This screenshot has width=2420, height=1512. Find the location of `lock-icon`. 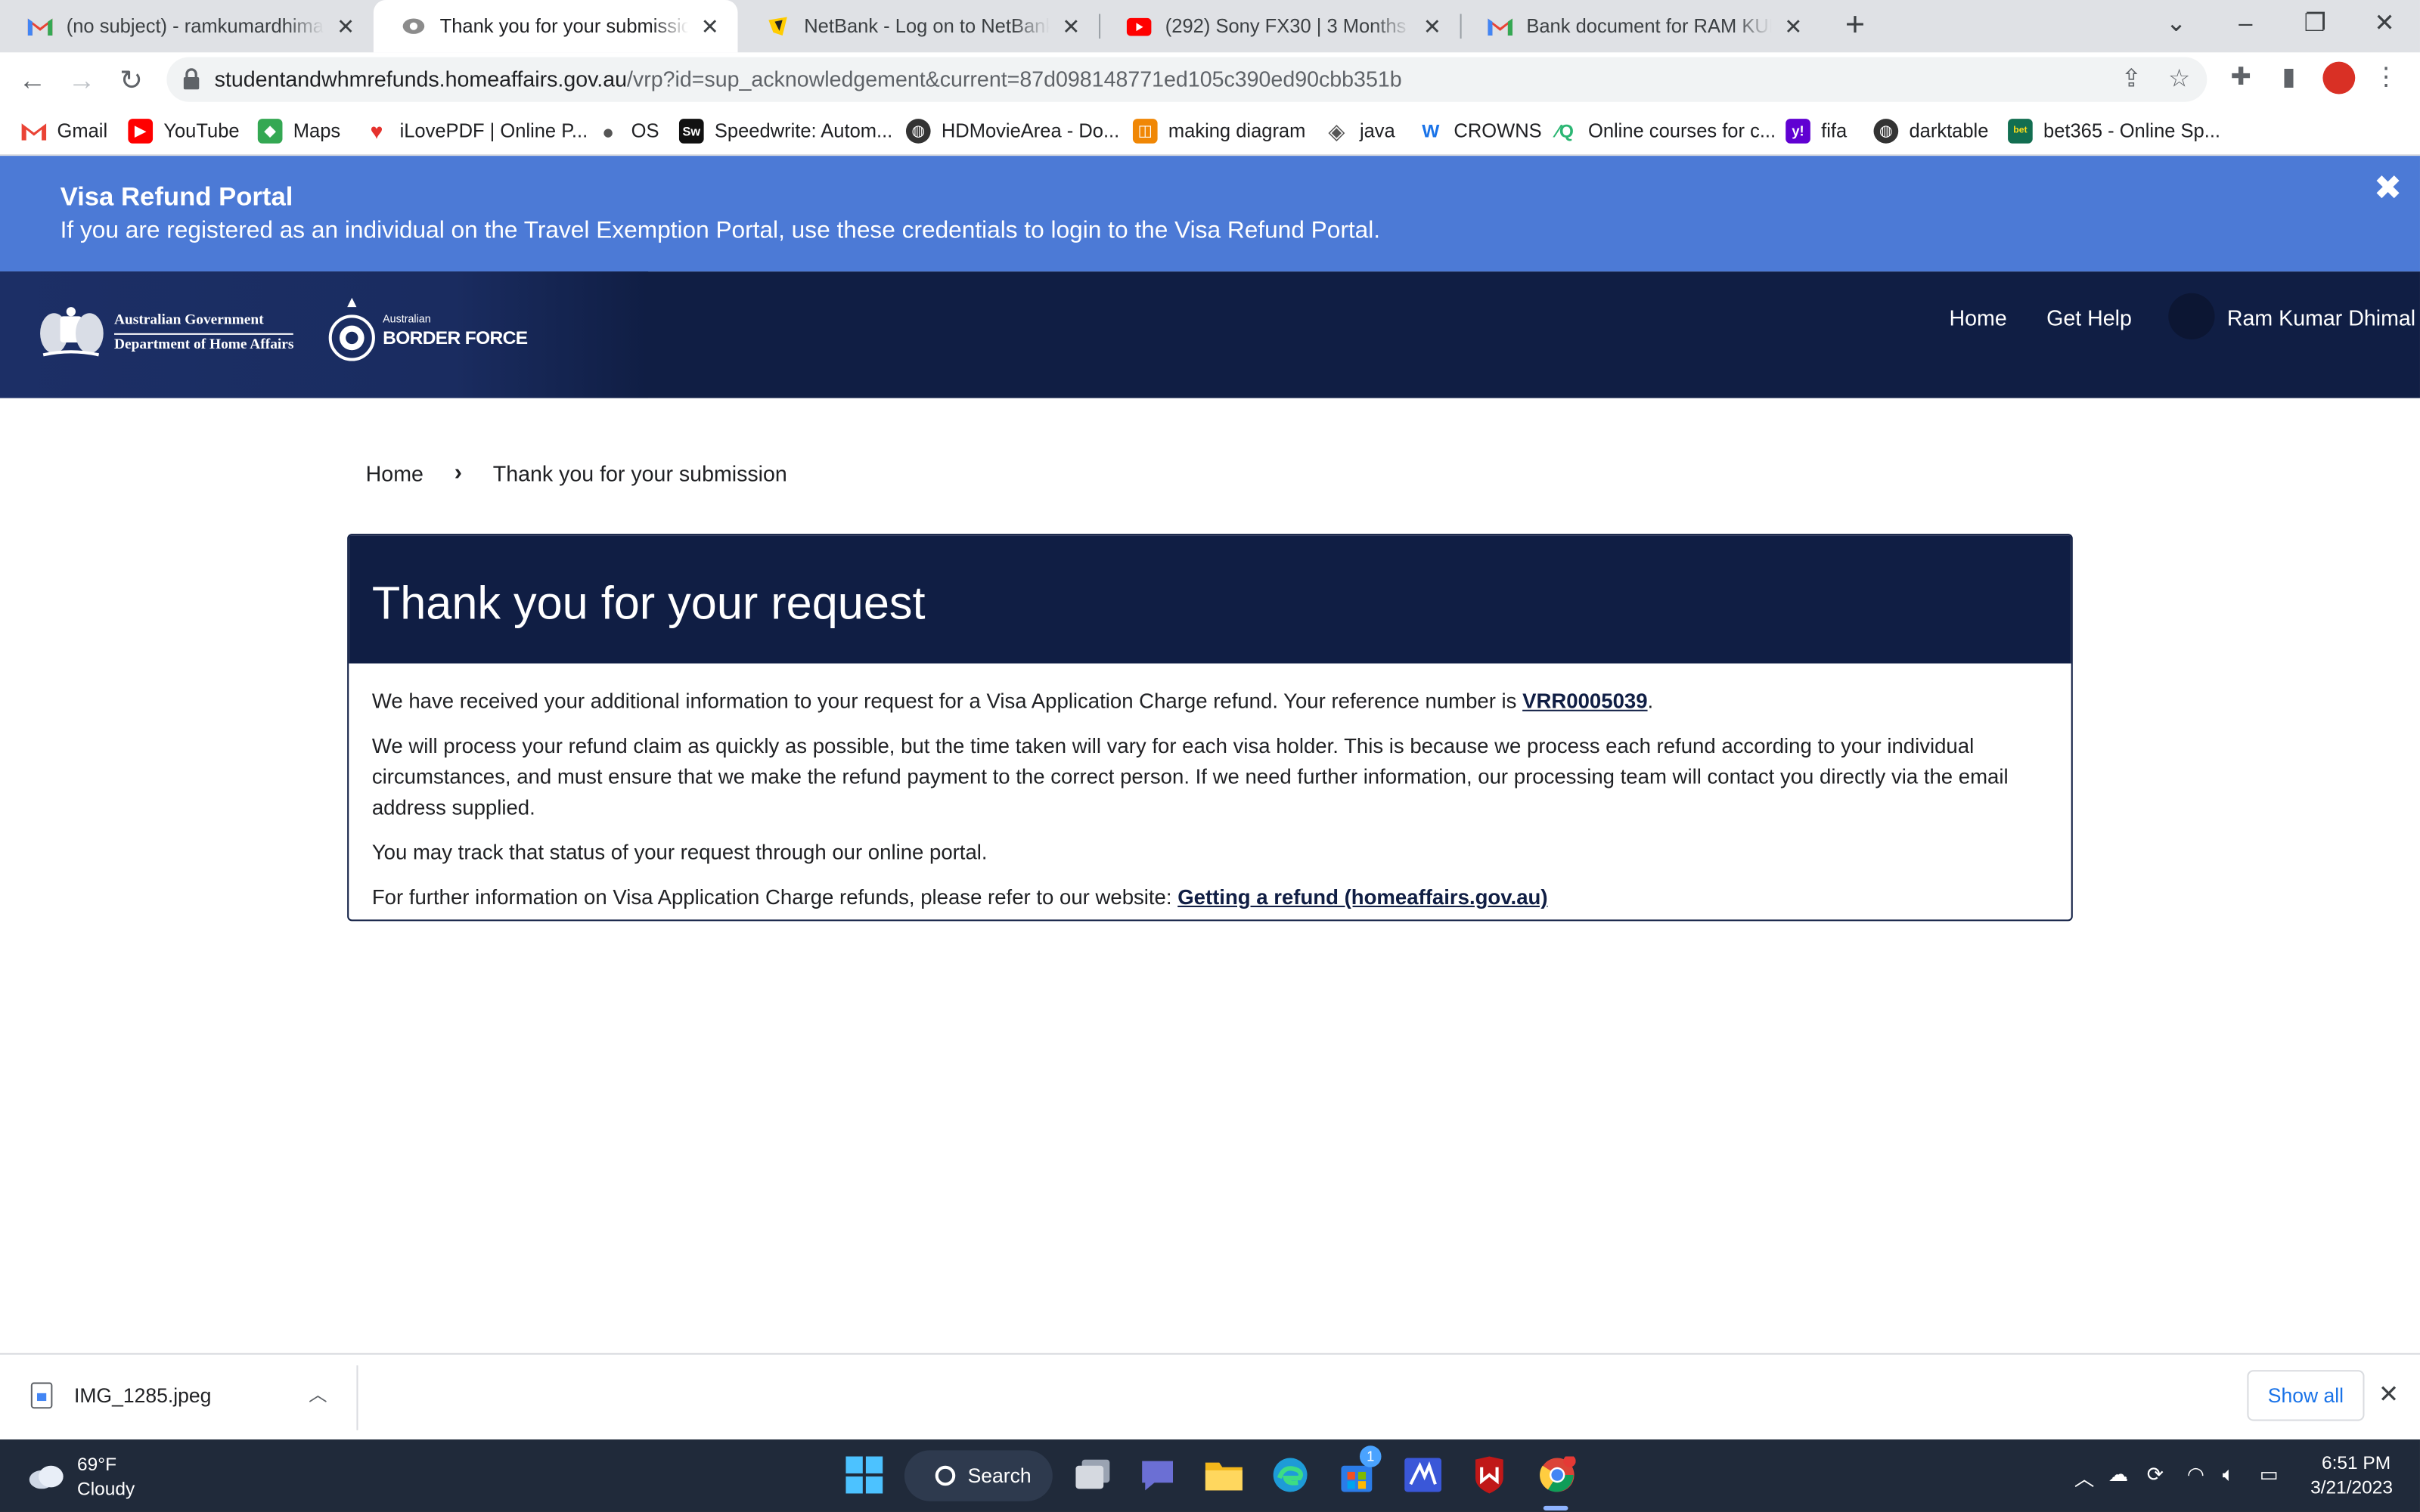

lock-icon is located at coordinates (191, 79).